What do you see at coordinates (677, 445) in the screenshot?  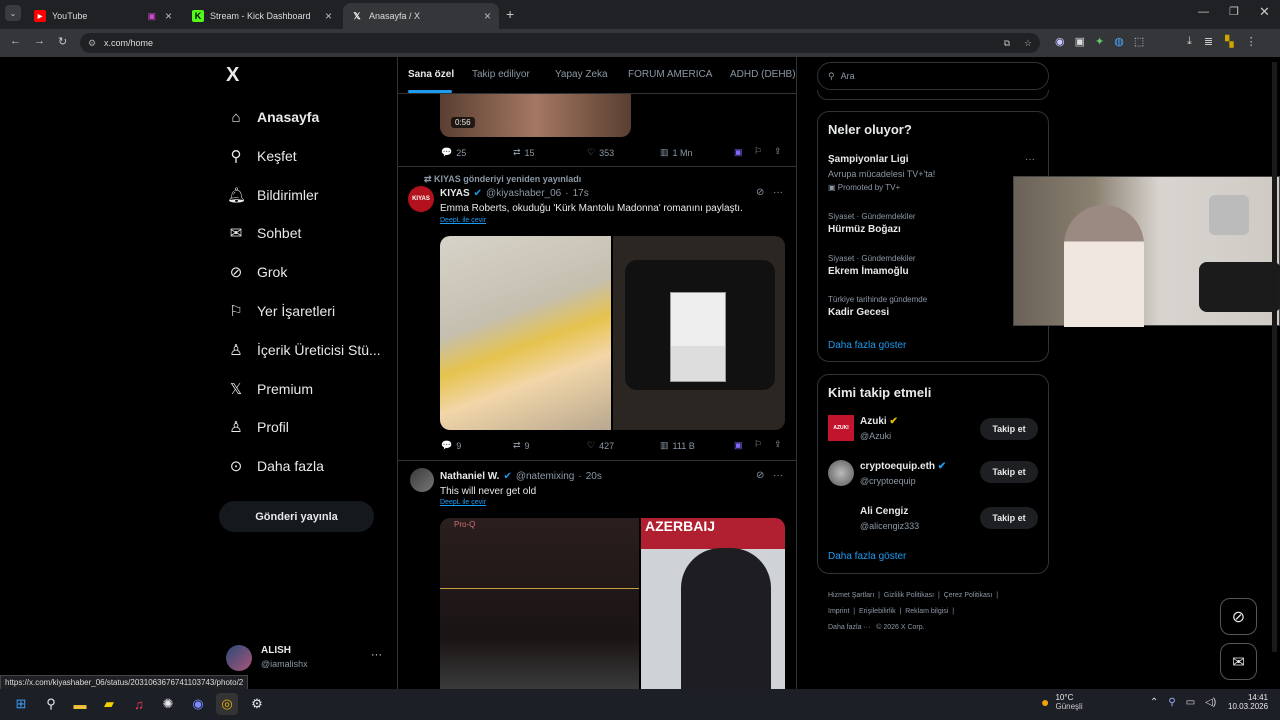 I see `views-button: ▥ 111 B` at bounding box center [677, 445].